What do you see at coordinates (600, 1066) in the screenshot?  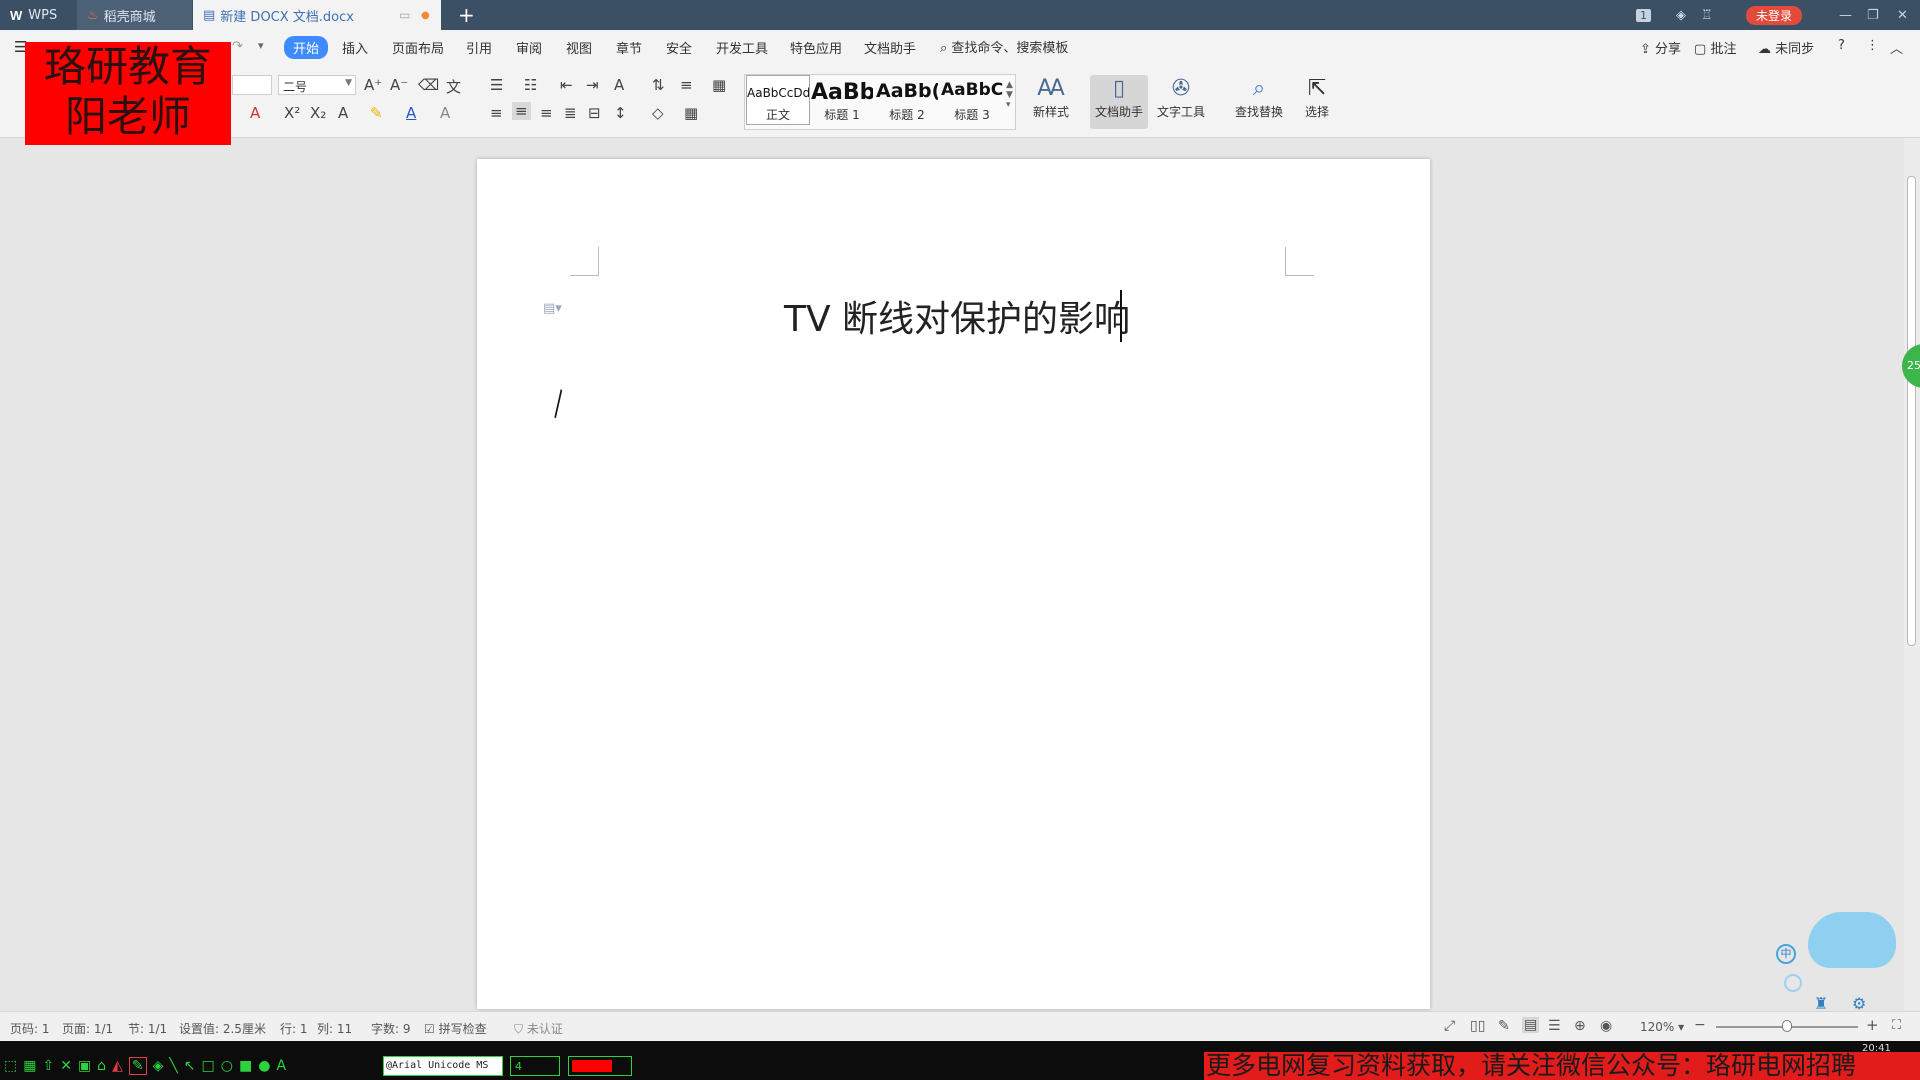 I see `color-select` at bounding box center [600, 1066].